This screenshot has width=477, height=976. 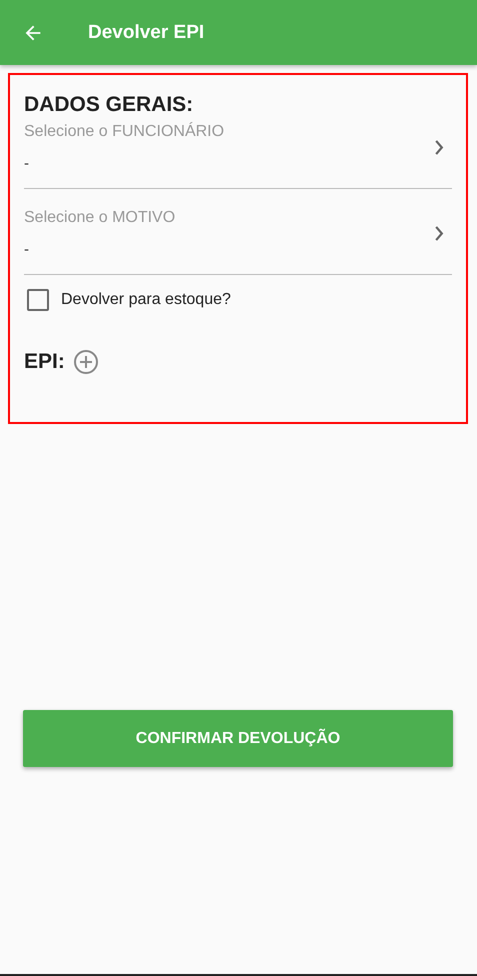 What do you see at coordinates (146, 33) in the screenshot?
I see `screen-title: Devolver EPI` at bounding box center [146, 33].